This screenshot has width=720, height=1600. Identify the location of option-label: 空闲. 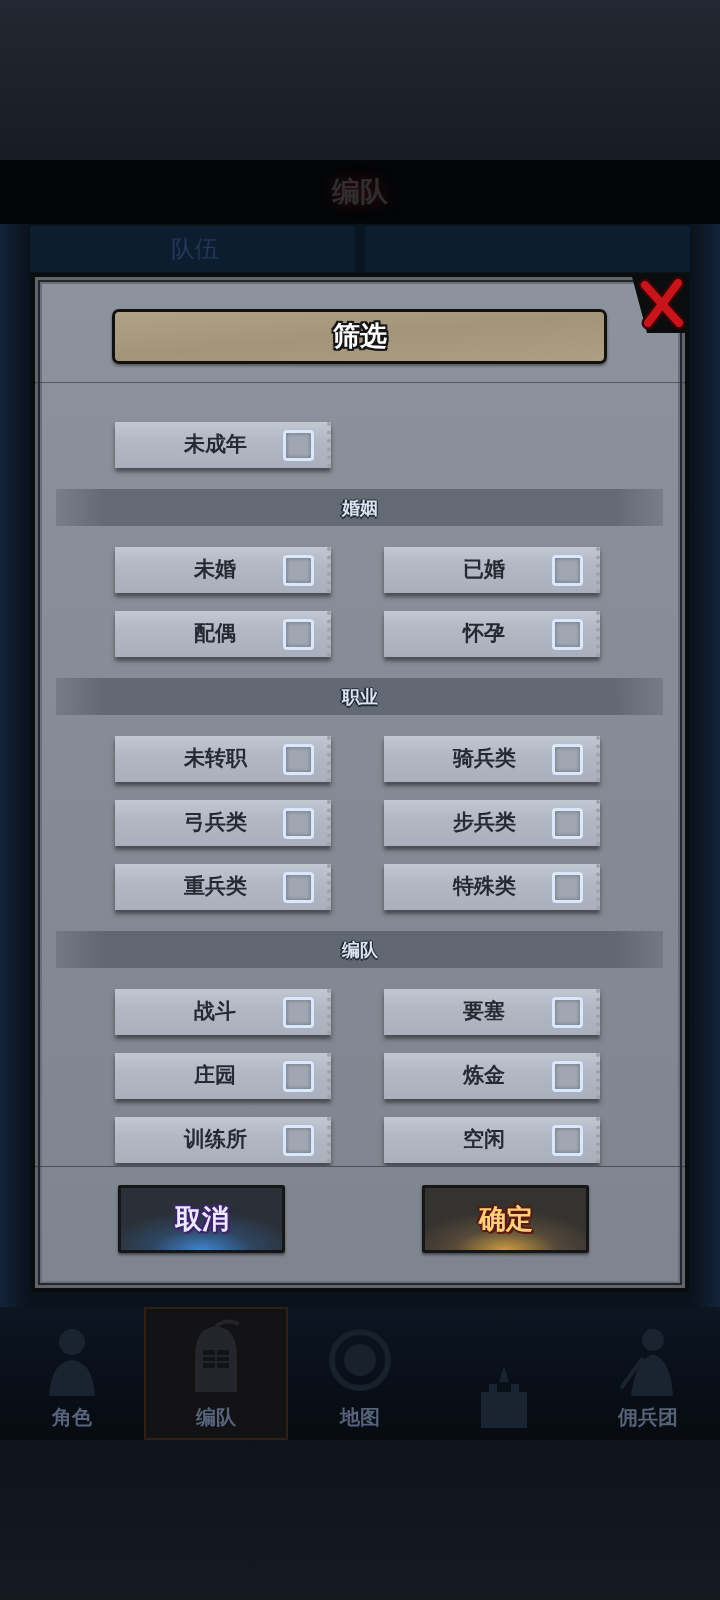
(484, 1140).